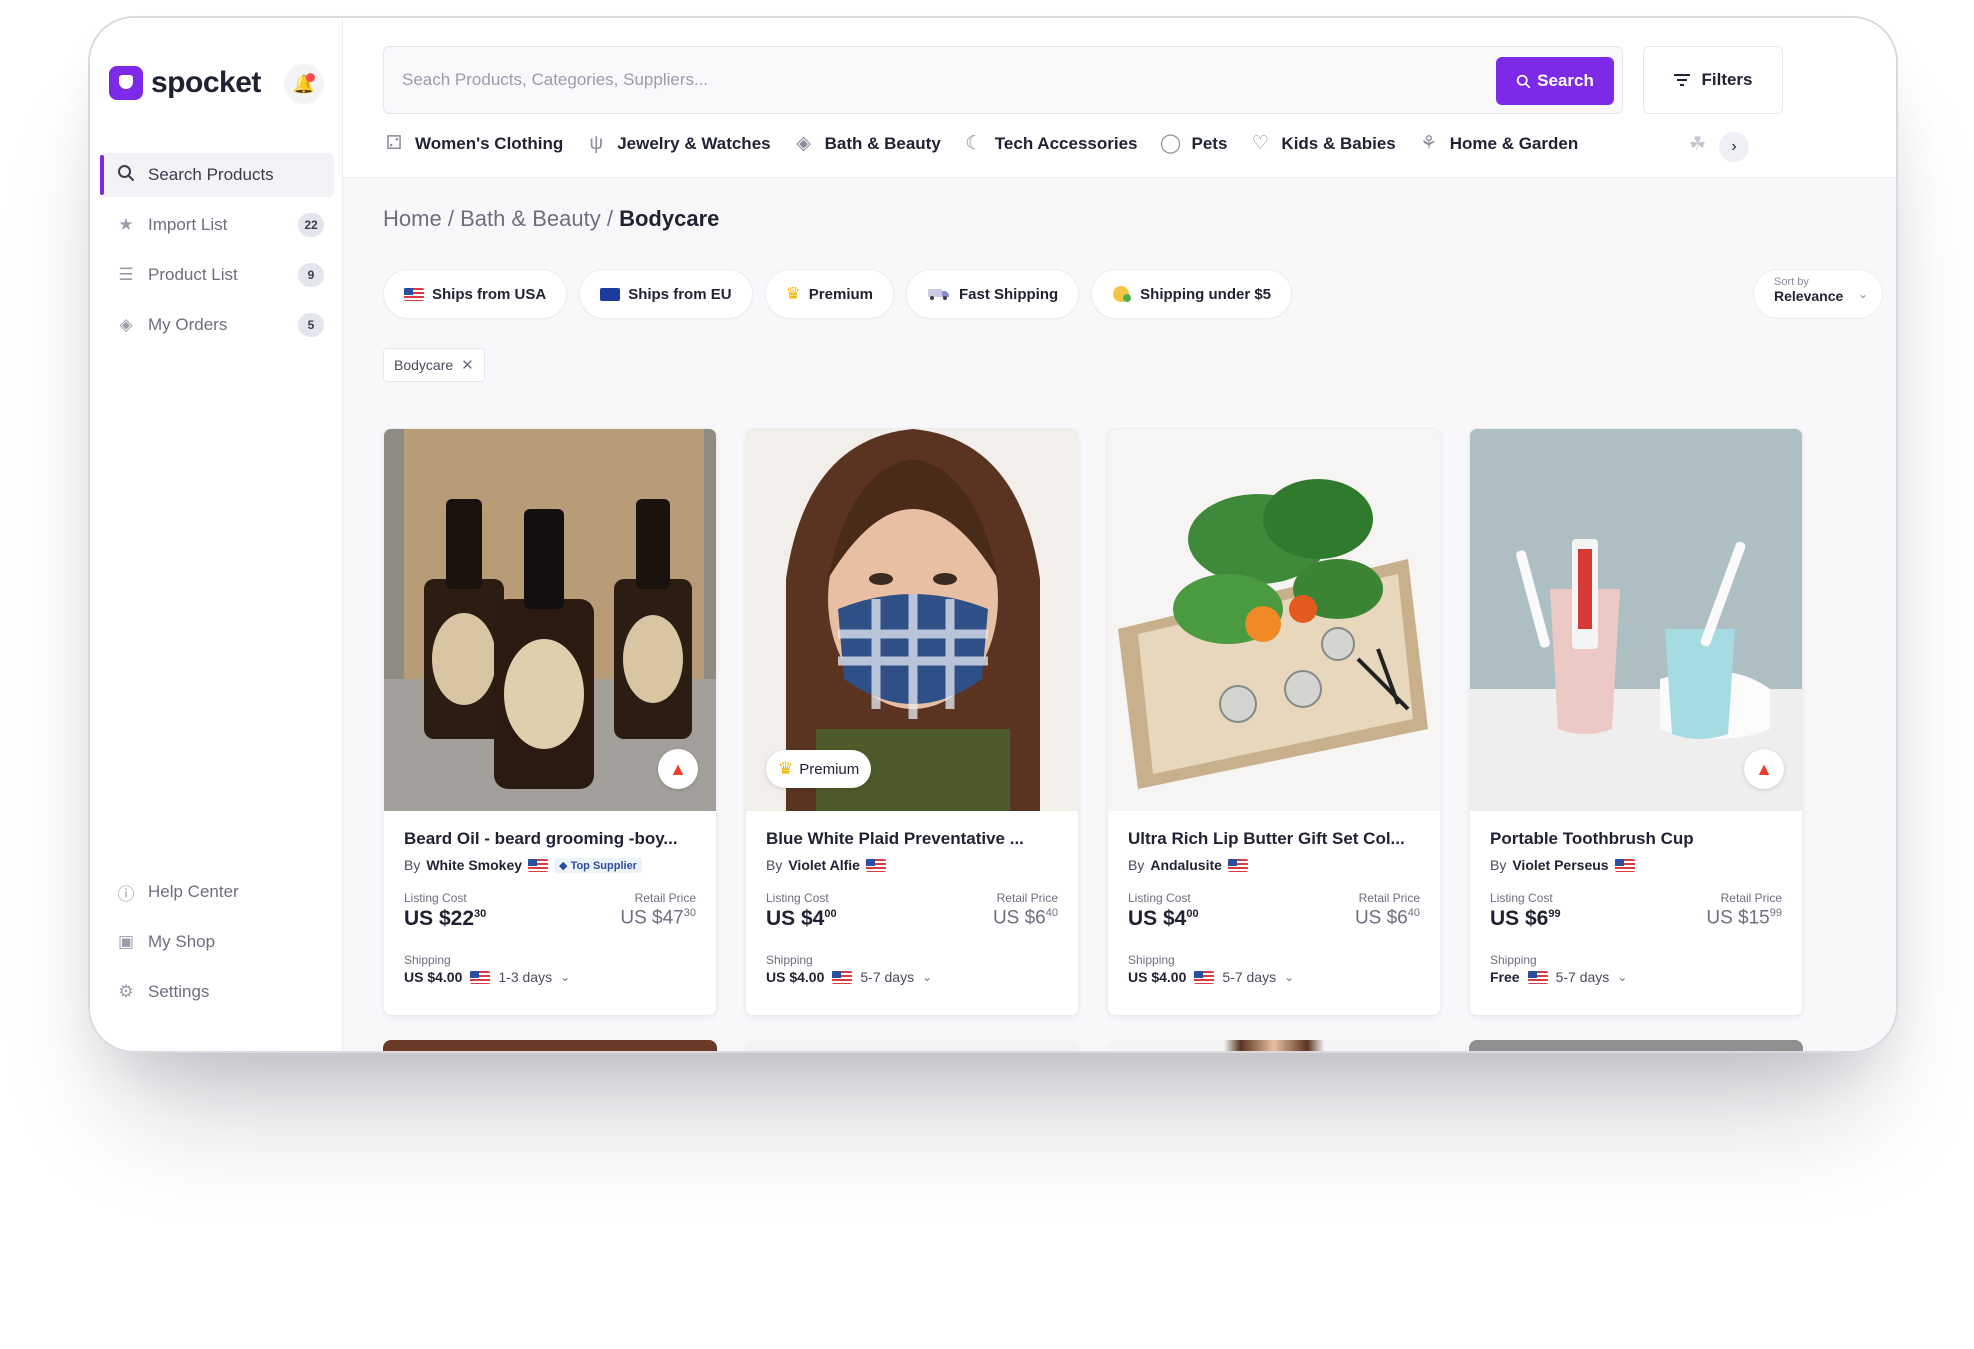  What do you see at coordinates (677, 144) in the screenshot?
I see `category-jewelry-watches: ψ Jewelry & Watches` at bounding box center [677, 144].